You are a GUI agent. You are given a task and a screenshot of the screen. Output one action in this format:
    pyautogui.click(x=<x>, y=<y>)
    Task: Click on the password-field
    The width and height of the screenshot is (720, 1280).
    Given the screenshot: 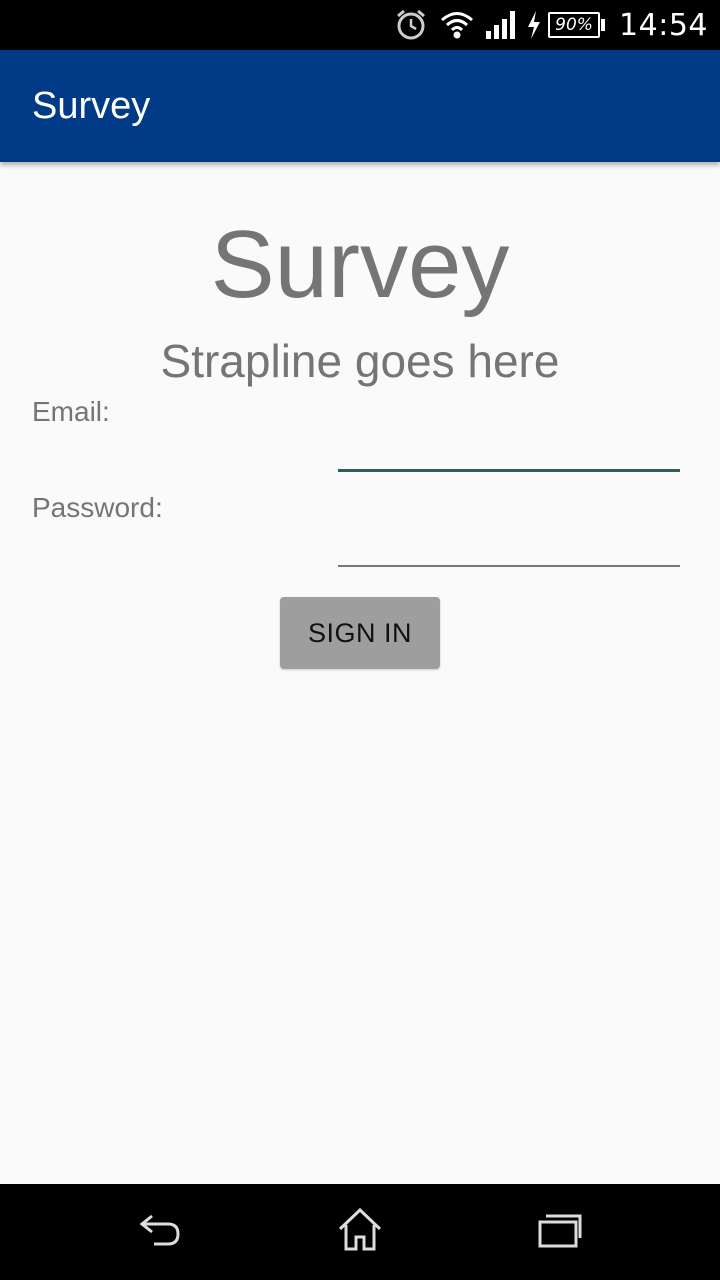 What is the action you would take?
    pyautogui.click(x=509, y=542)
    